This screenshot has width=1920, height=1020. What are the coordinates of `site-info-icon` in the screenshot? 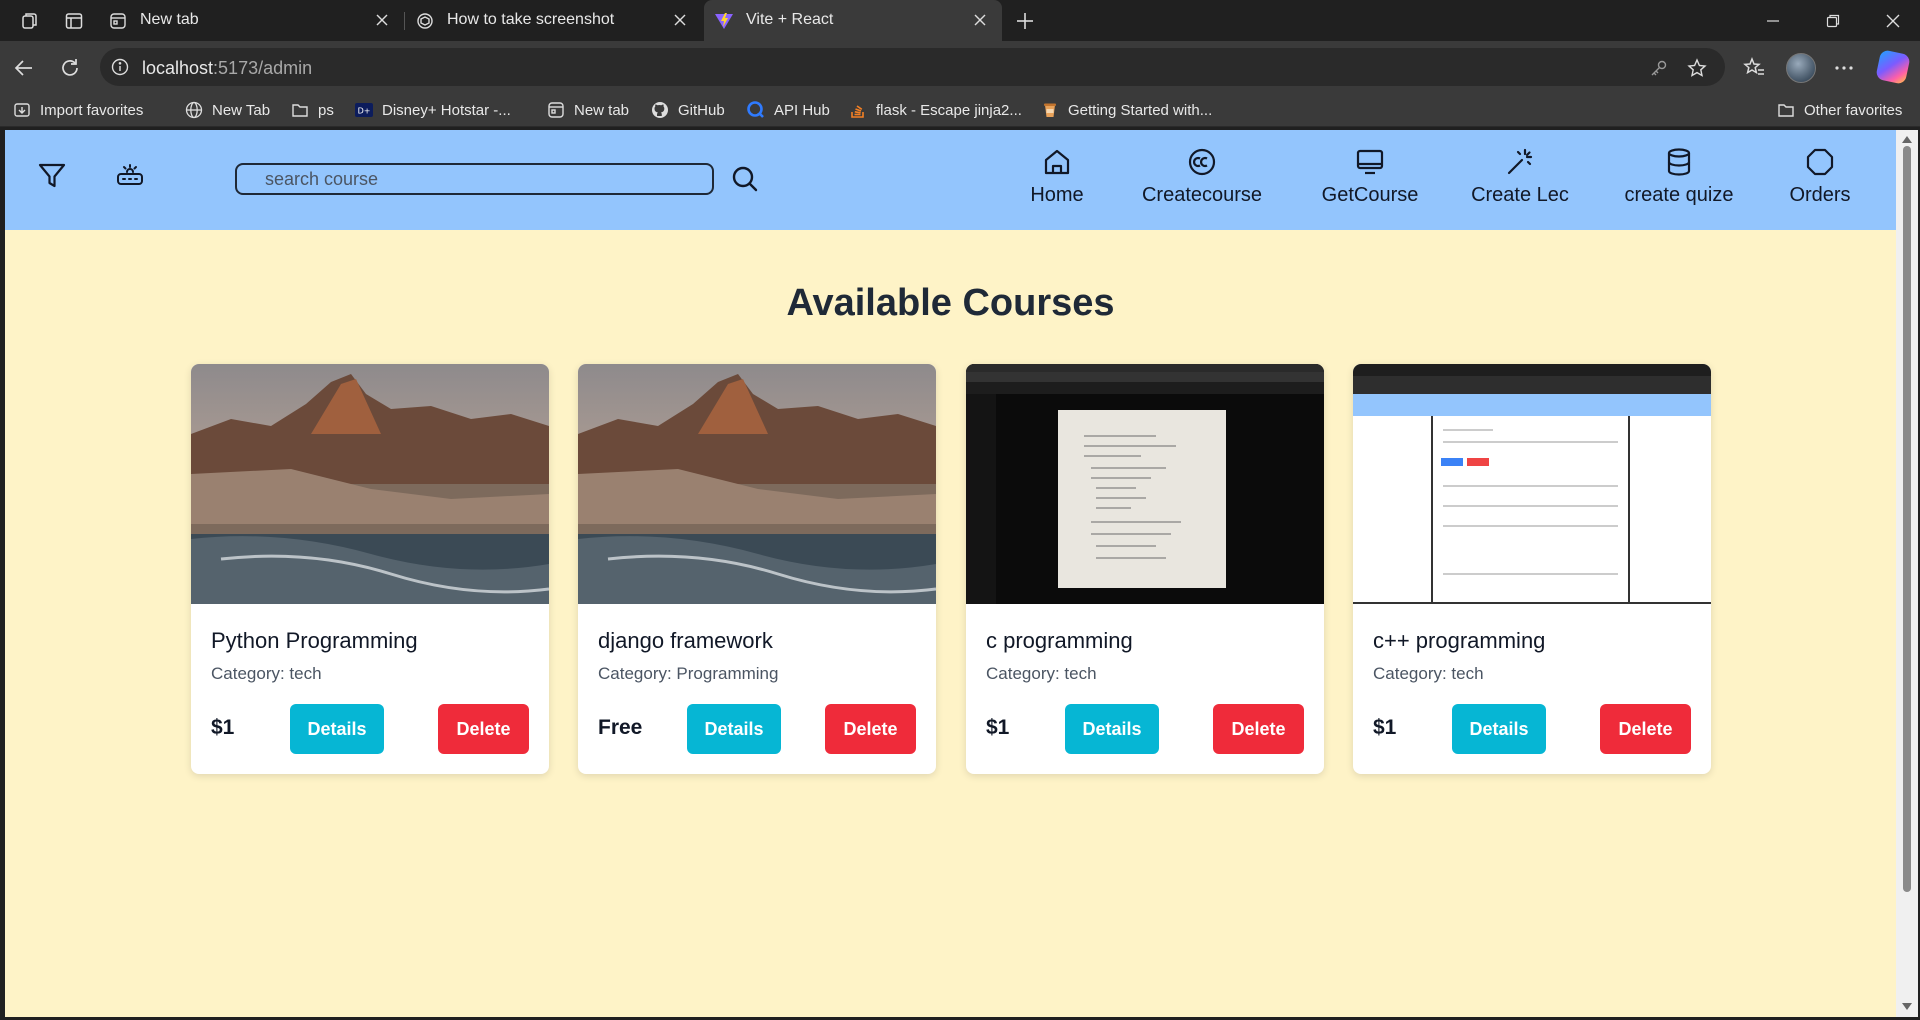 It's located at (120, 67).